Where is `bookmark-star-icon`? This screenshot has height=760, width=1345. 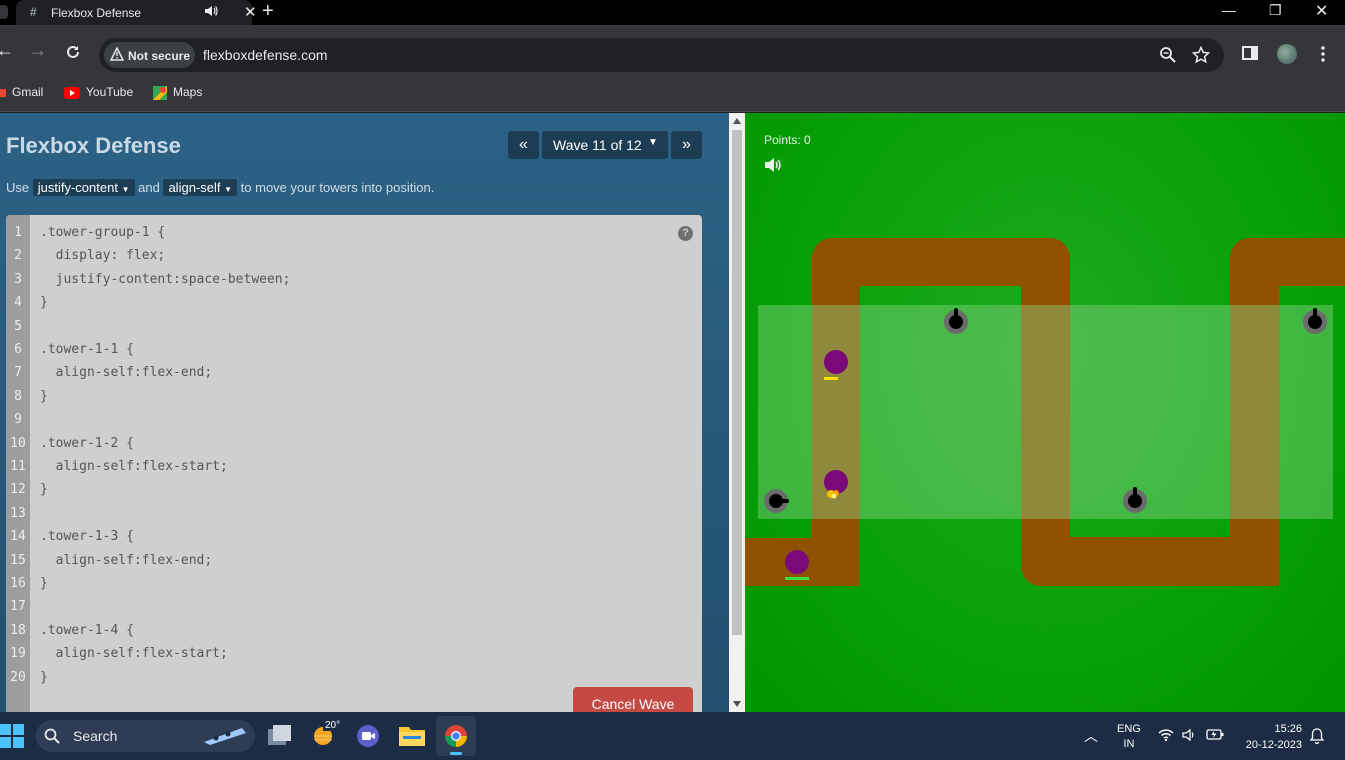
bookmark-star-icon is located at coordinates (1201, 55).